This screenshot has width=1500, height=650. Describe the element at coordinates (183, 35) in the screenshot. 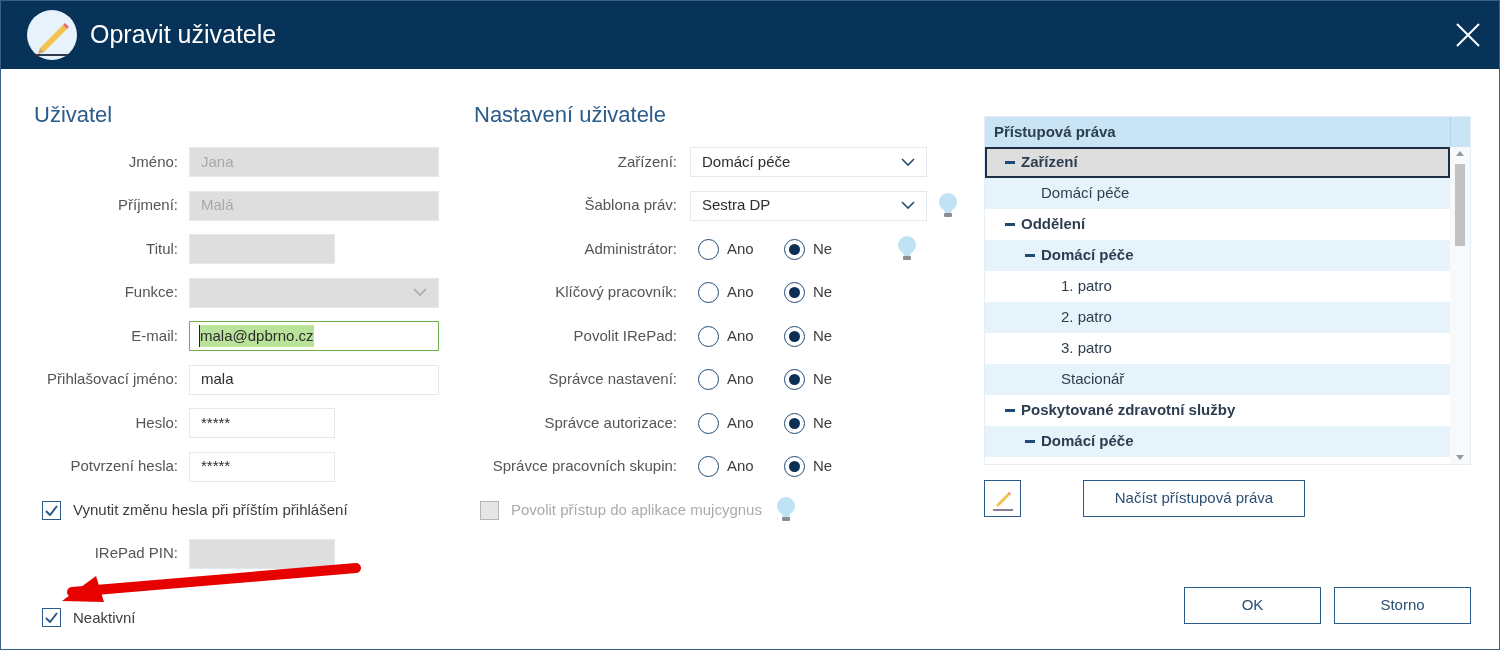

I see `window-title: Opravit uživatele` at that location.